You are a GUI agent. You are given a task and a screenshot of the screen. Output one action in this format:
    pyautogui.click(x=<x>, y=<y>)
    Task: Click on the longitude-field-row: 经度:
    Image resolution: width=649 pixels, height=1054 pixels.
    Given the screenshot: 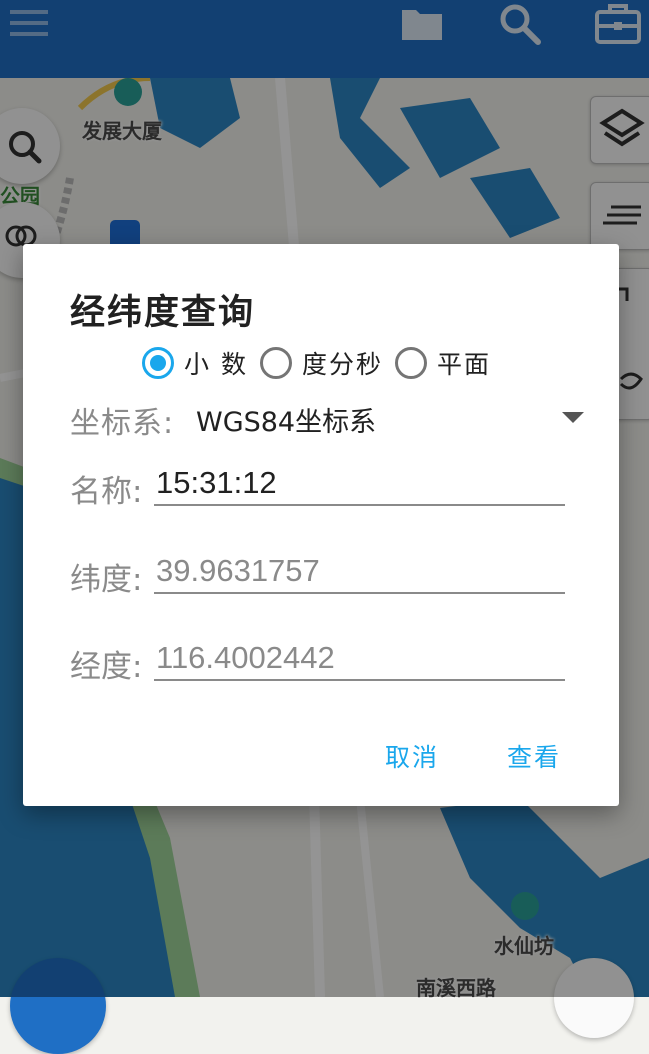 What is the action you would take?
    pyautogui.click(x=320, y=662)
    